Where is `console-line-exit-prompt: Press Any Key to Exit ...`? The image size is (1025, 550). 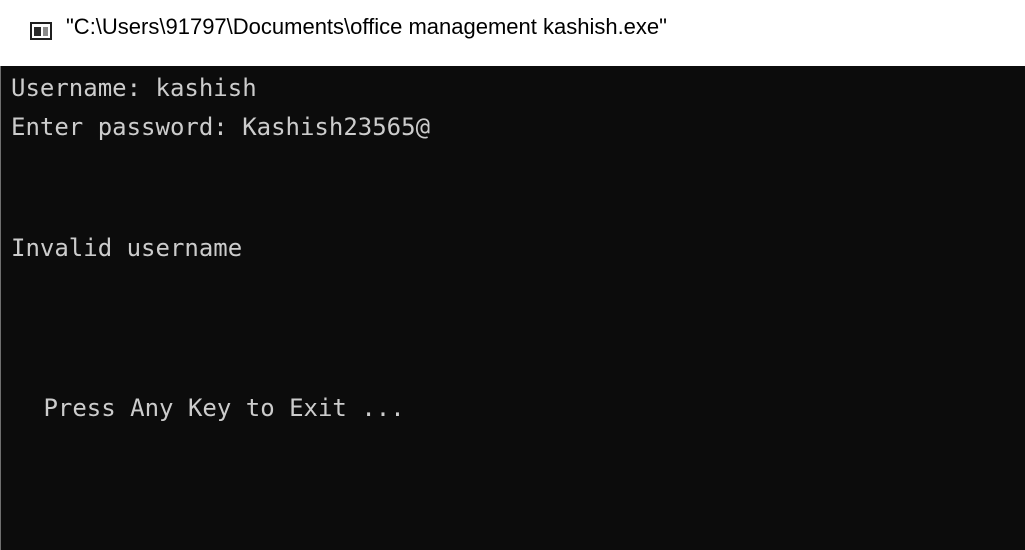
console-line-exit-prompt: Press Any Key to Exit ... is located at coordinates (217, 408).